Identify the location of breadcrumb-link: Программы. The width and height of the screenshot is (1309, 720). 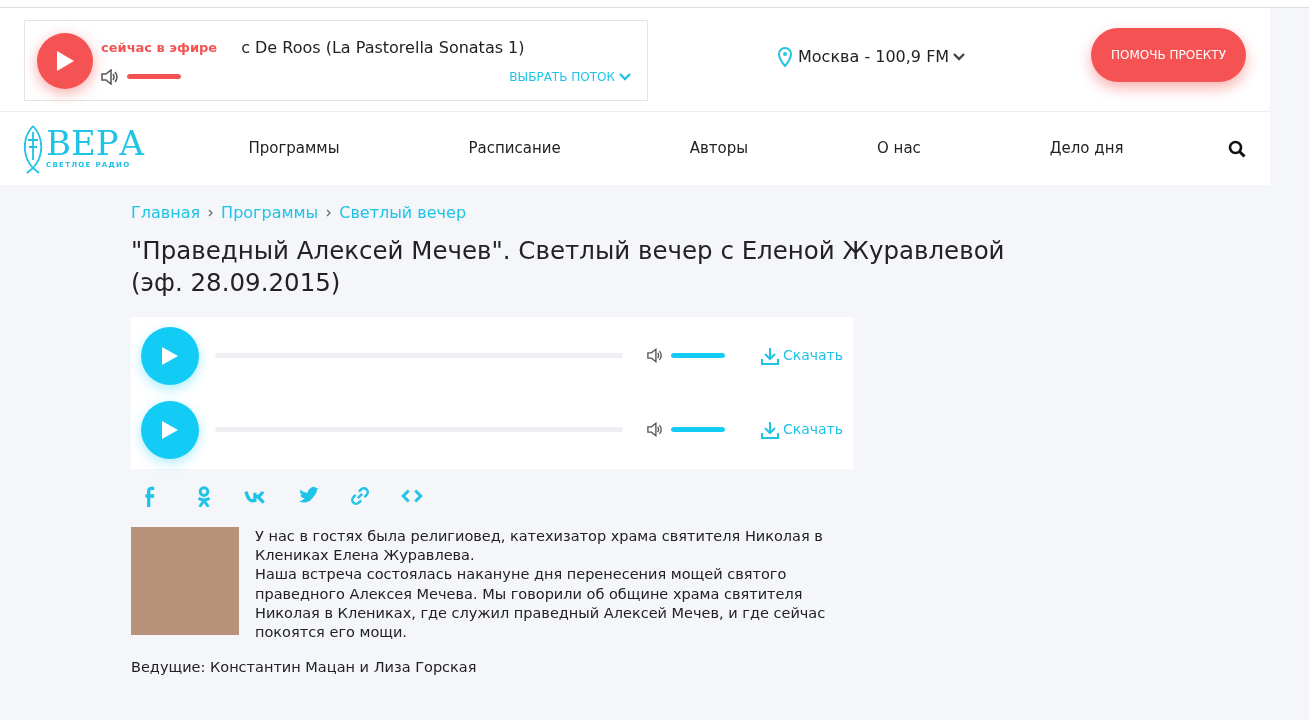
(270, 213).